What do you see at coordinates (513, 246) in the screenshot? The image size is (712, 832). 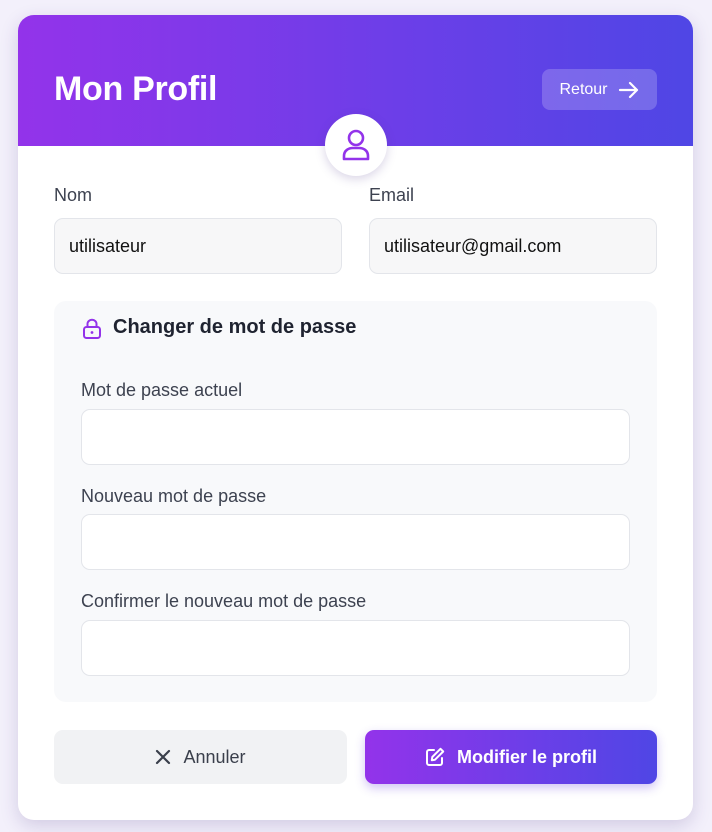 I see `email-input` at bounding box center [513, 246].